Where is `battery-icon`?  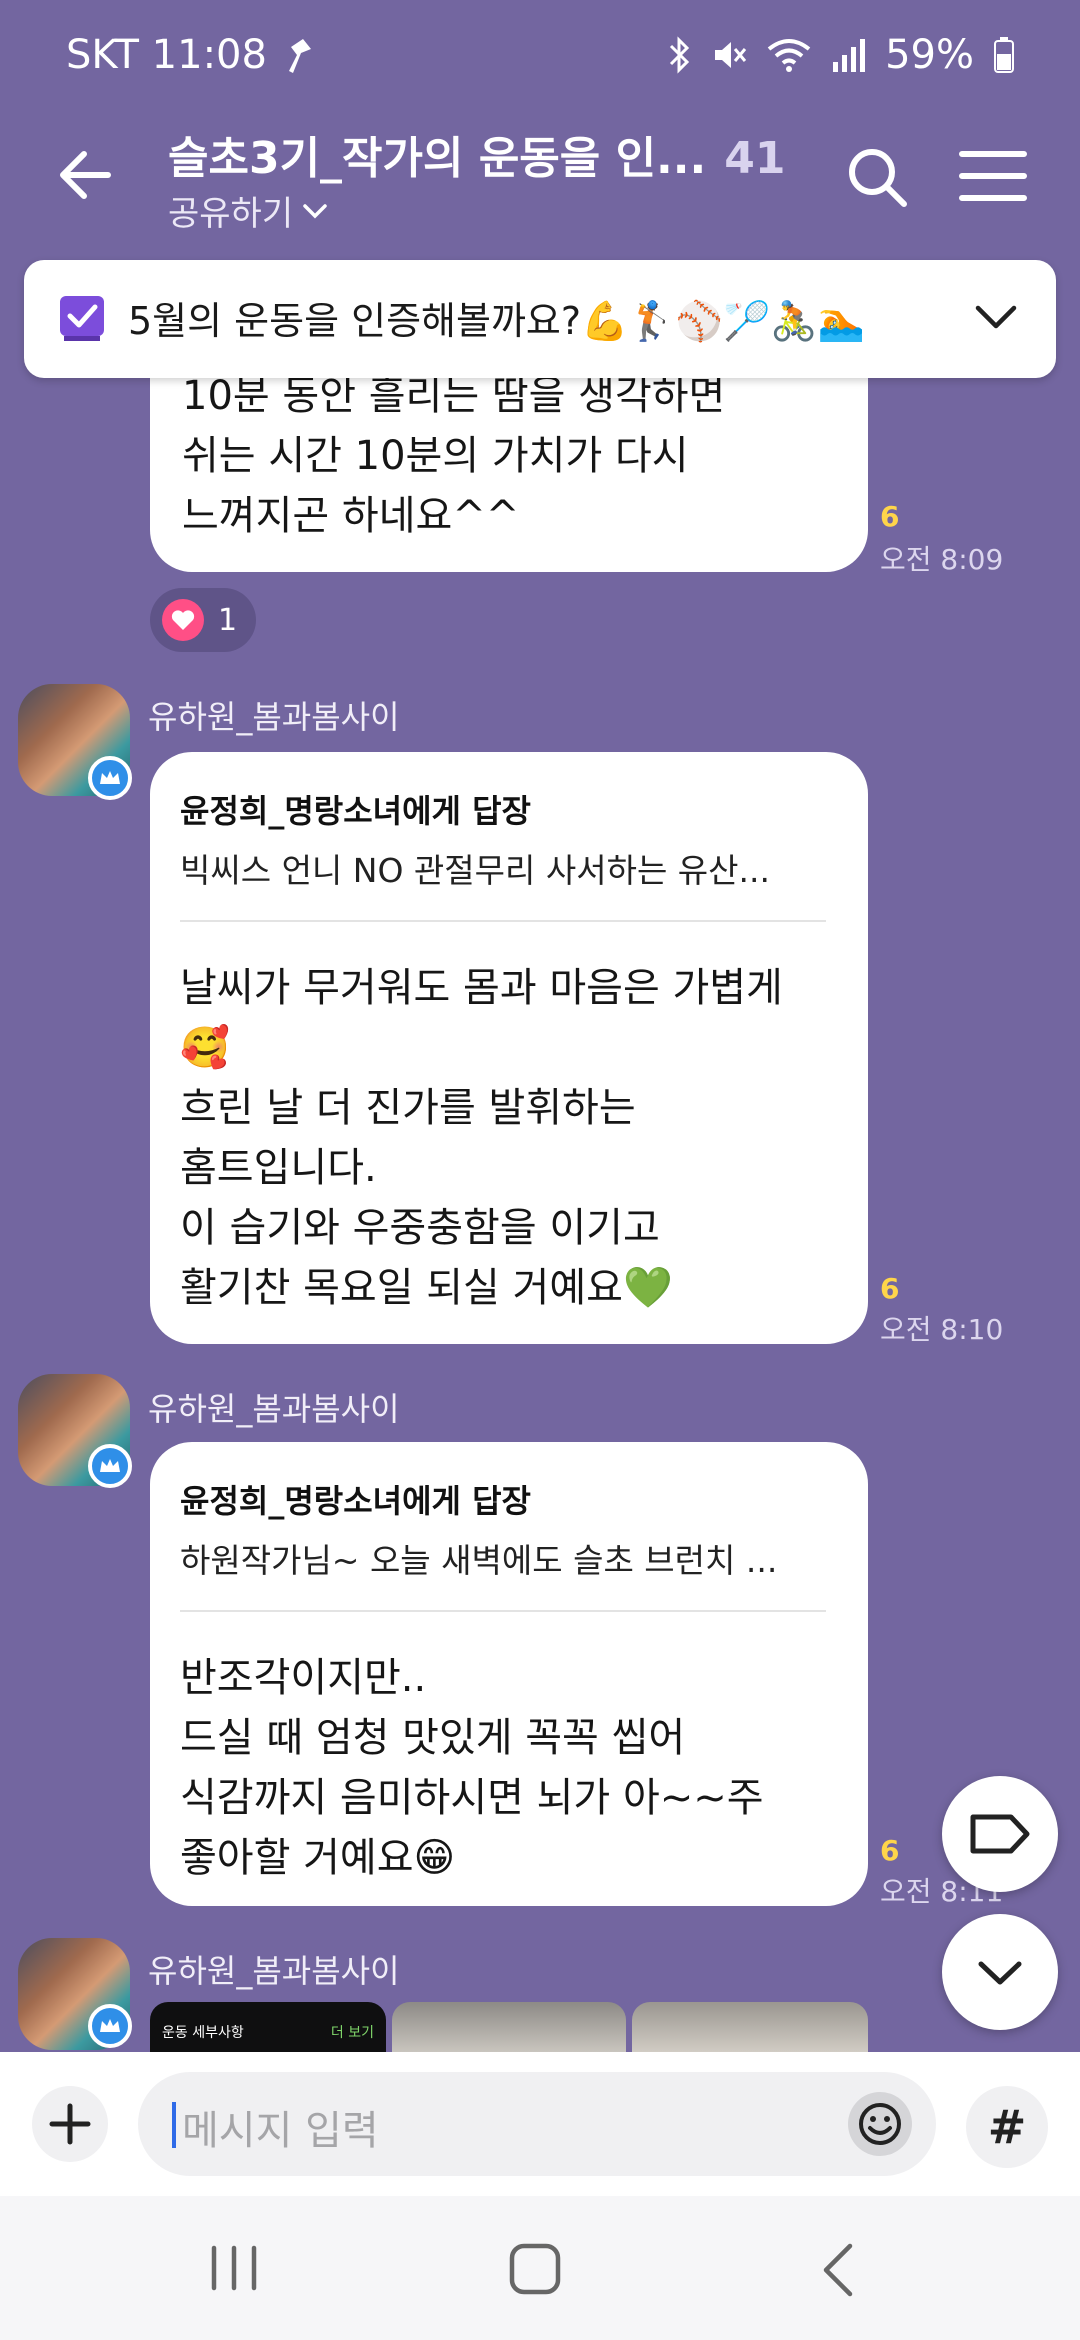
battery-icon is located at coordinates (1004, 55).